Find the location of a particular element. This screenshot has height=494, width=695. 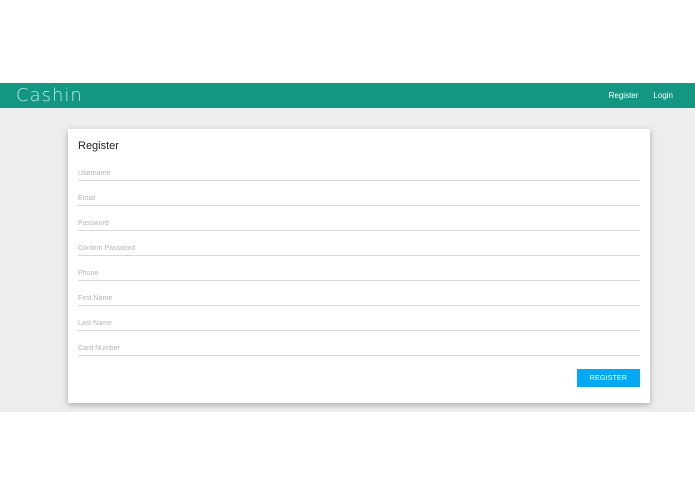

nav-register-link: Register is located at coordinates (624, 95).